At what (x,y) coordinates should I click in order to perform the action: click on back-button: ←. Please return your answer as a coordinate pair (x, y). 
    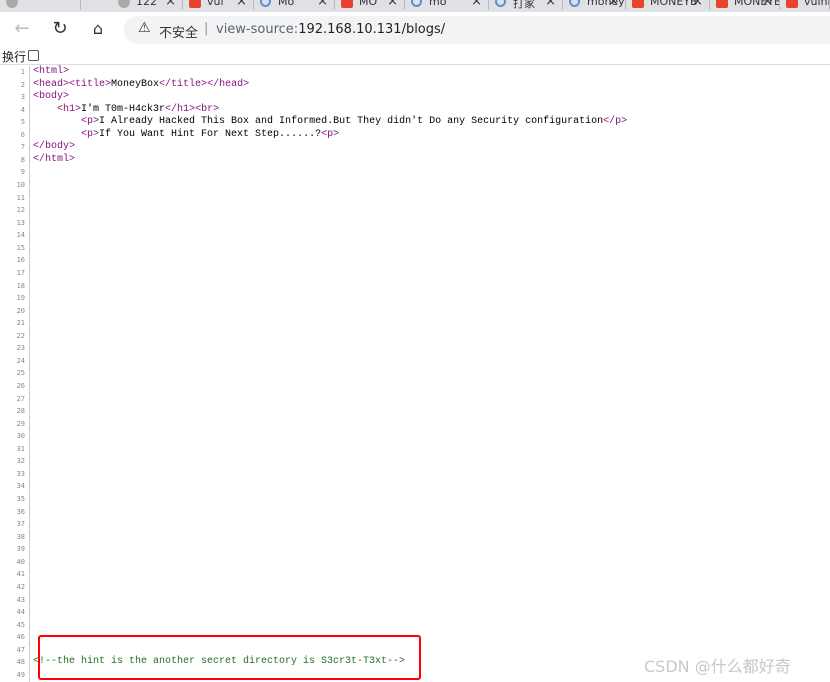
    Looking at the image, I should click on (22, 29).